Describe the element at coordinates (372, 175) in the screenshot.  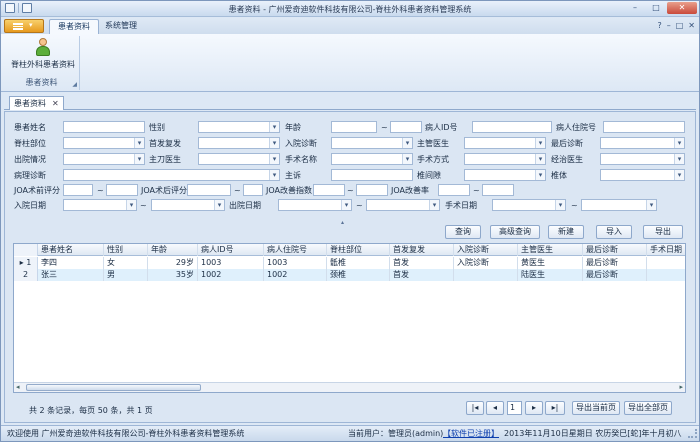
I see `complaint-input` at that location.